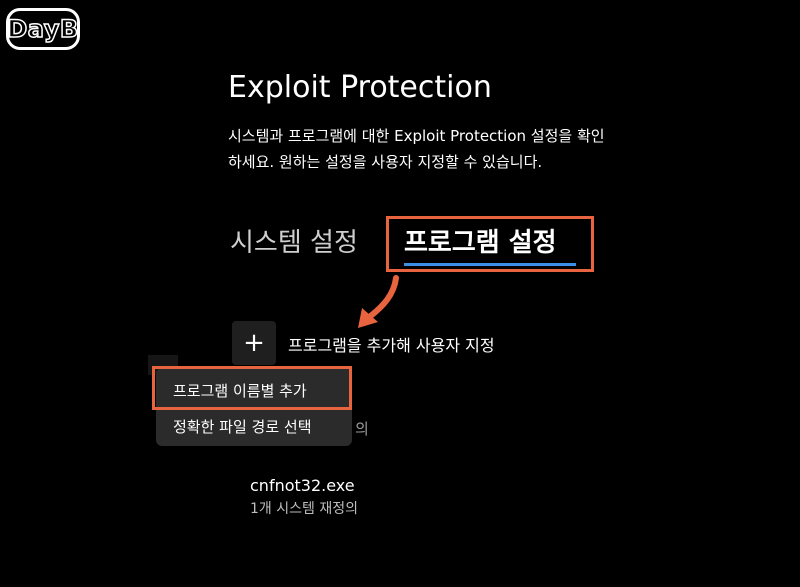  Describe the element at coordinates (362, 429) in the screenshot. I see `partially-hidden-text: 의` at that location.